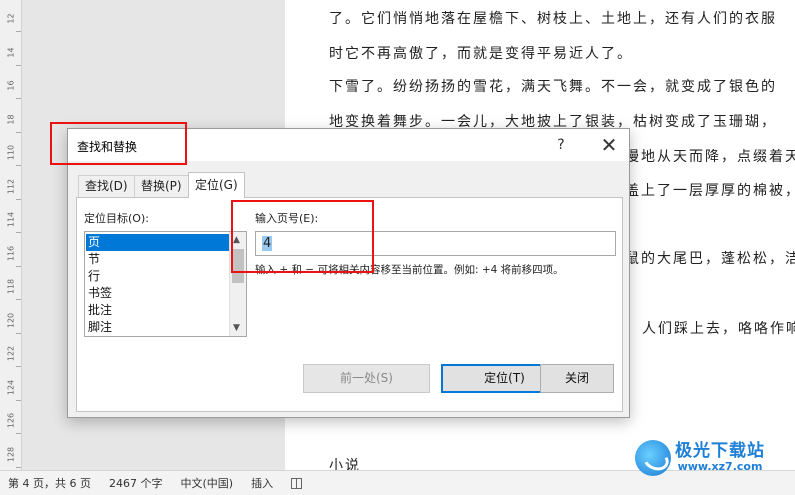 This screenshot has width=795, height=495. I want to click on insert-mode-status: 插入, so click(262, 483).